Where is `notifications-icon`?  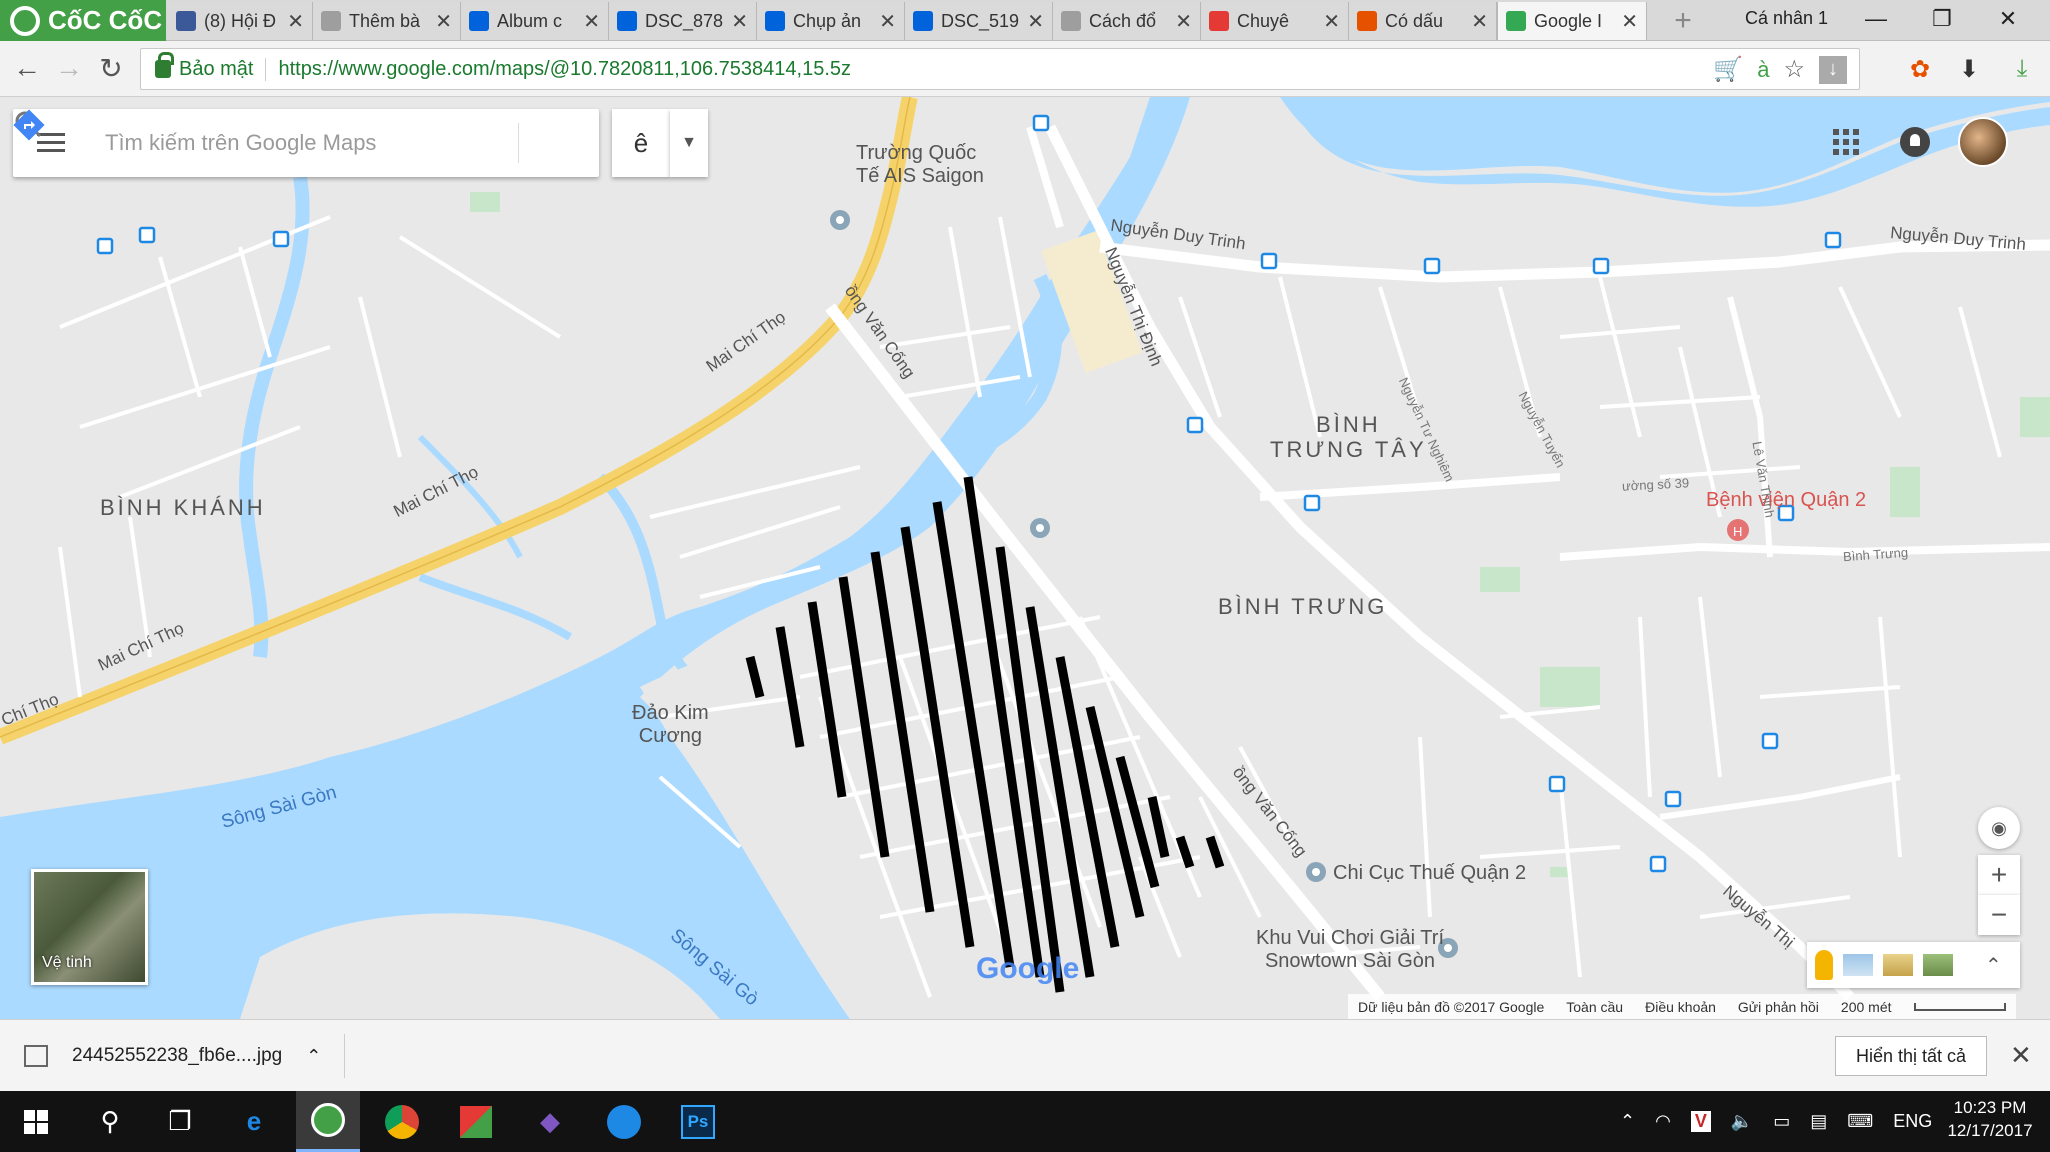
notifications-icon is located at coordinates (1915, 142).